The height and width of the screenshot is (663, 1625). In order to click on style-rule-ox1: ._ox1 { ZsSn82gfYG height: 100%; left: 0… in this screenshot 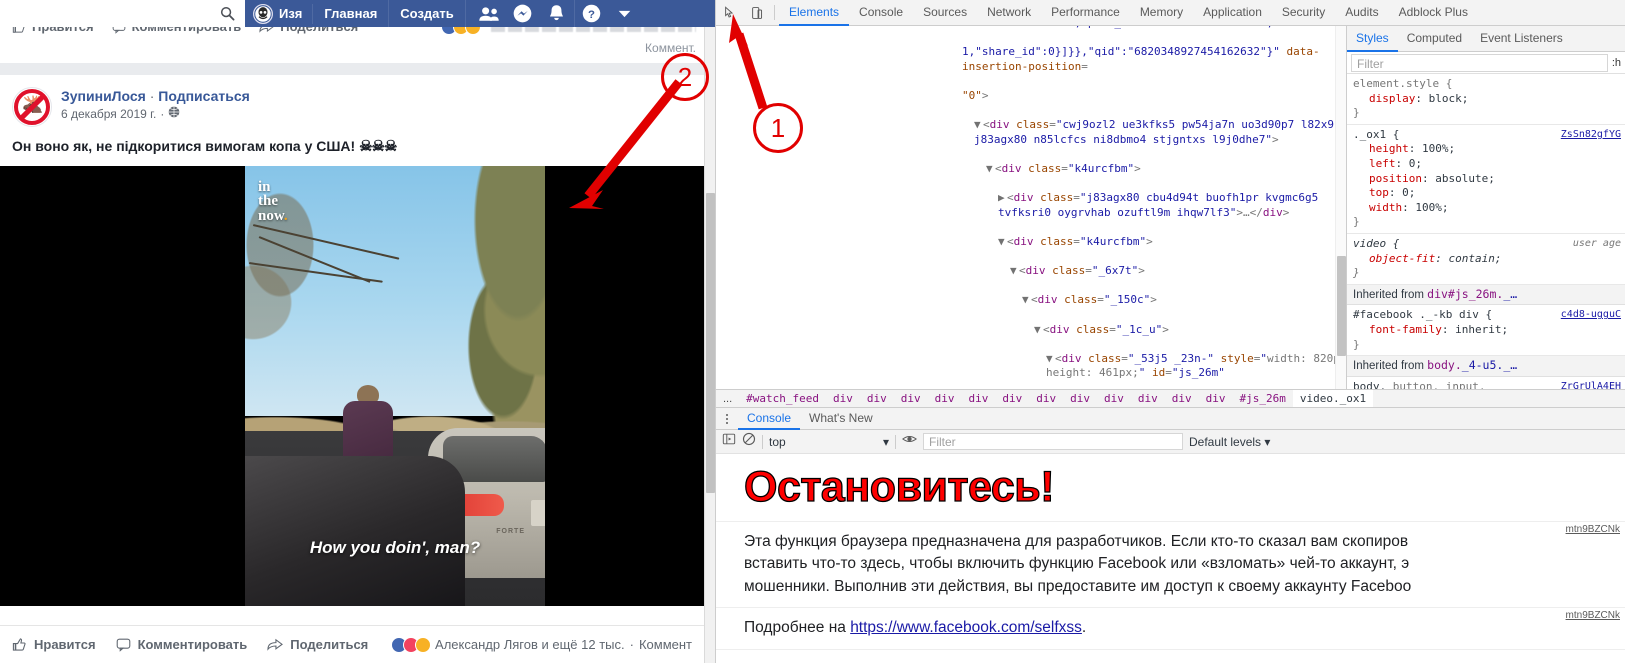, I will do `click(1486, 179)`.